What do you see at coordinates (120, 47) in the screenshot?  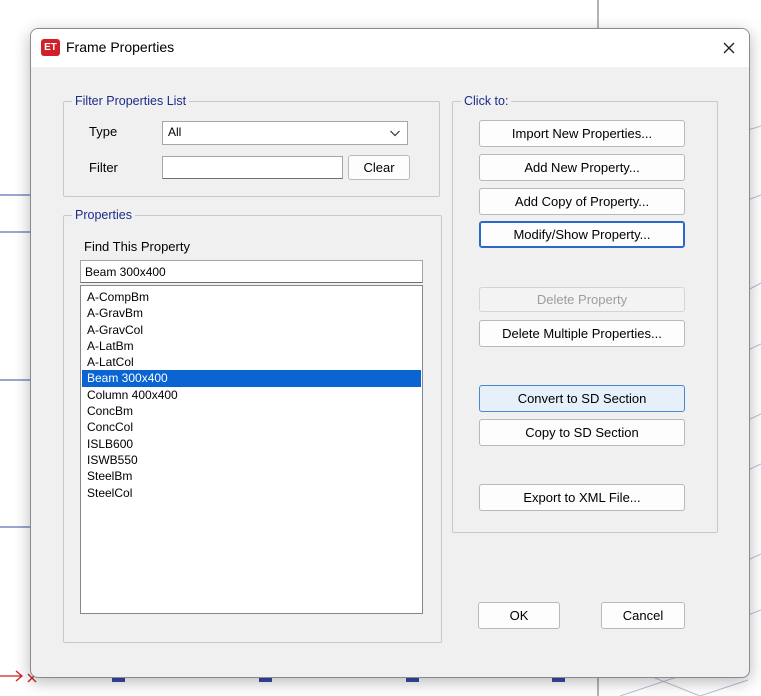 I see `dialog-title: Frame Properties` at bounding box center [120, 47].